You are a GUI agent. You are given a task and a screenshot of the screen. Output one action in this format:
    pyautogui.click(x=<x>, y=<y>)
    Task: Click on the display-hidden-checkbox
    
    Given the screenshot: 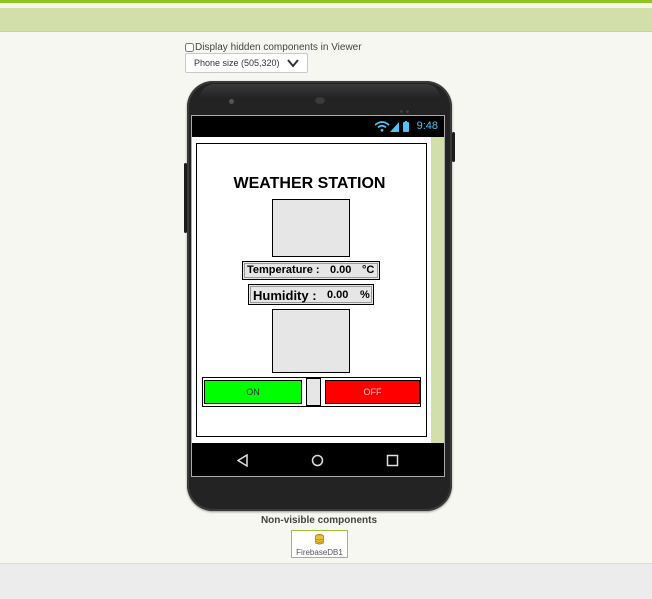 What is the action you would take?
    pyautogui.click(x=189, y=47)
    